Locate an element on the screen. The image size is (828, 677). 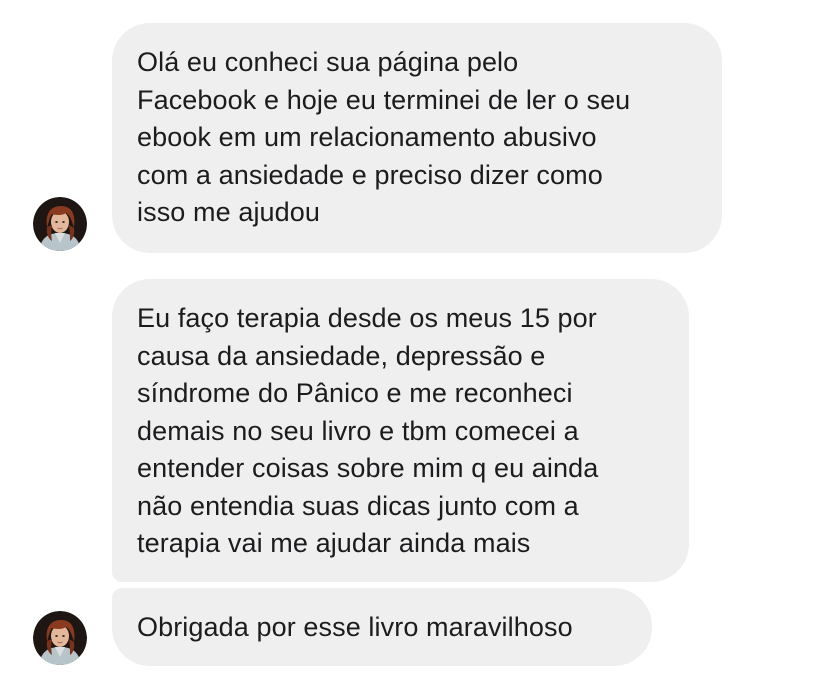
message-text-line: terapia vai me ajudar ainda mais is located at coordinates (334, 543).